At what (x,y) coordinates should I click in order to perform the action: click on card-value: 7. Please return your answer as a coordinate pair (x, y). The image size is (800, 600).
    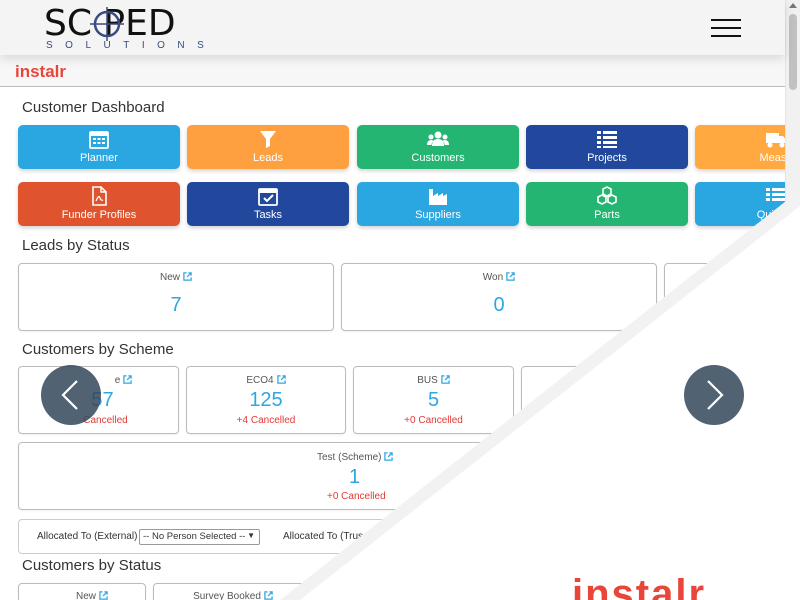
    Looking at the image, I should click on (176, 305).